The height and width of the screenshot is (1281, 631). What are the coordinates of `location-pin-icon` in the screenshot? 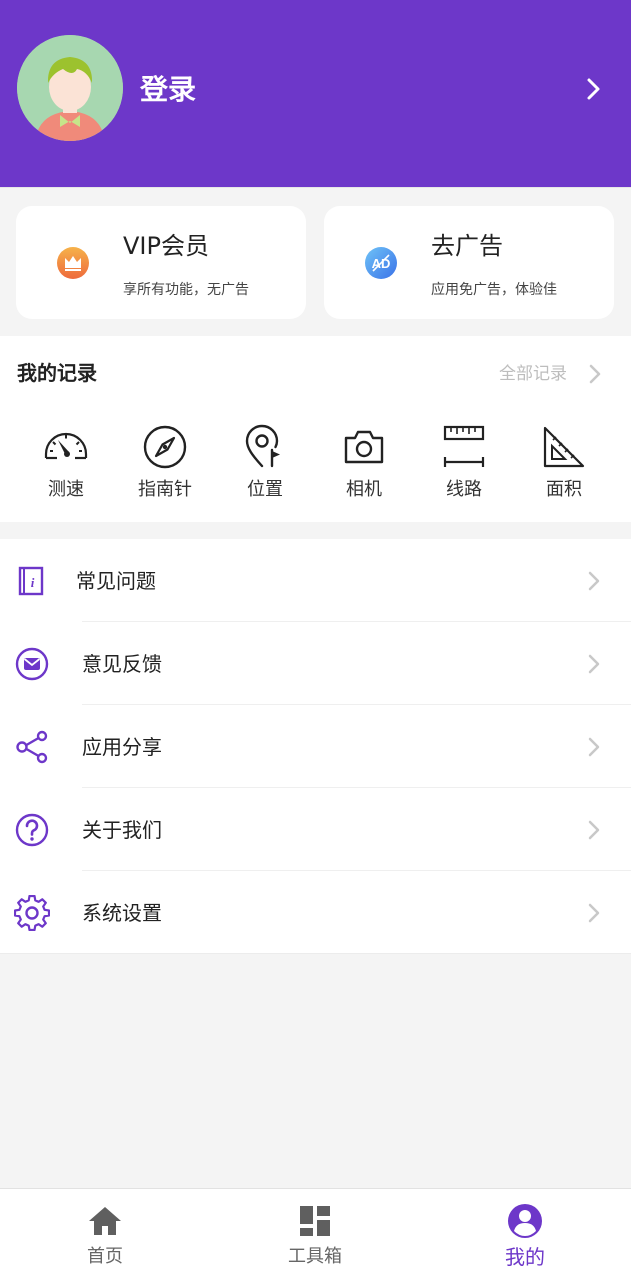 It's located at (262, 446).